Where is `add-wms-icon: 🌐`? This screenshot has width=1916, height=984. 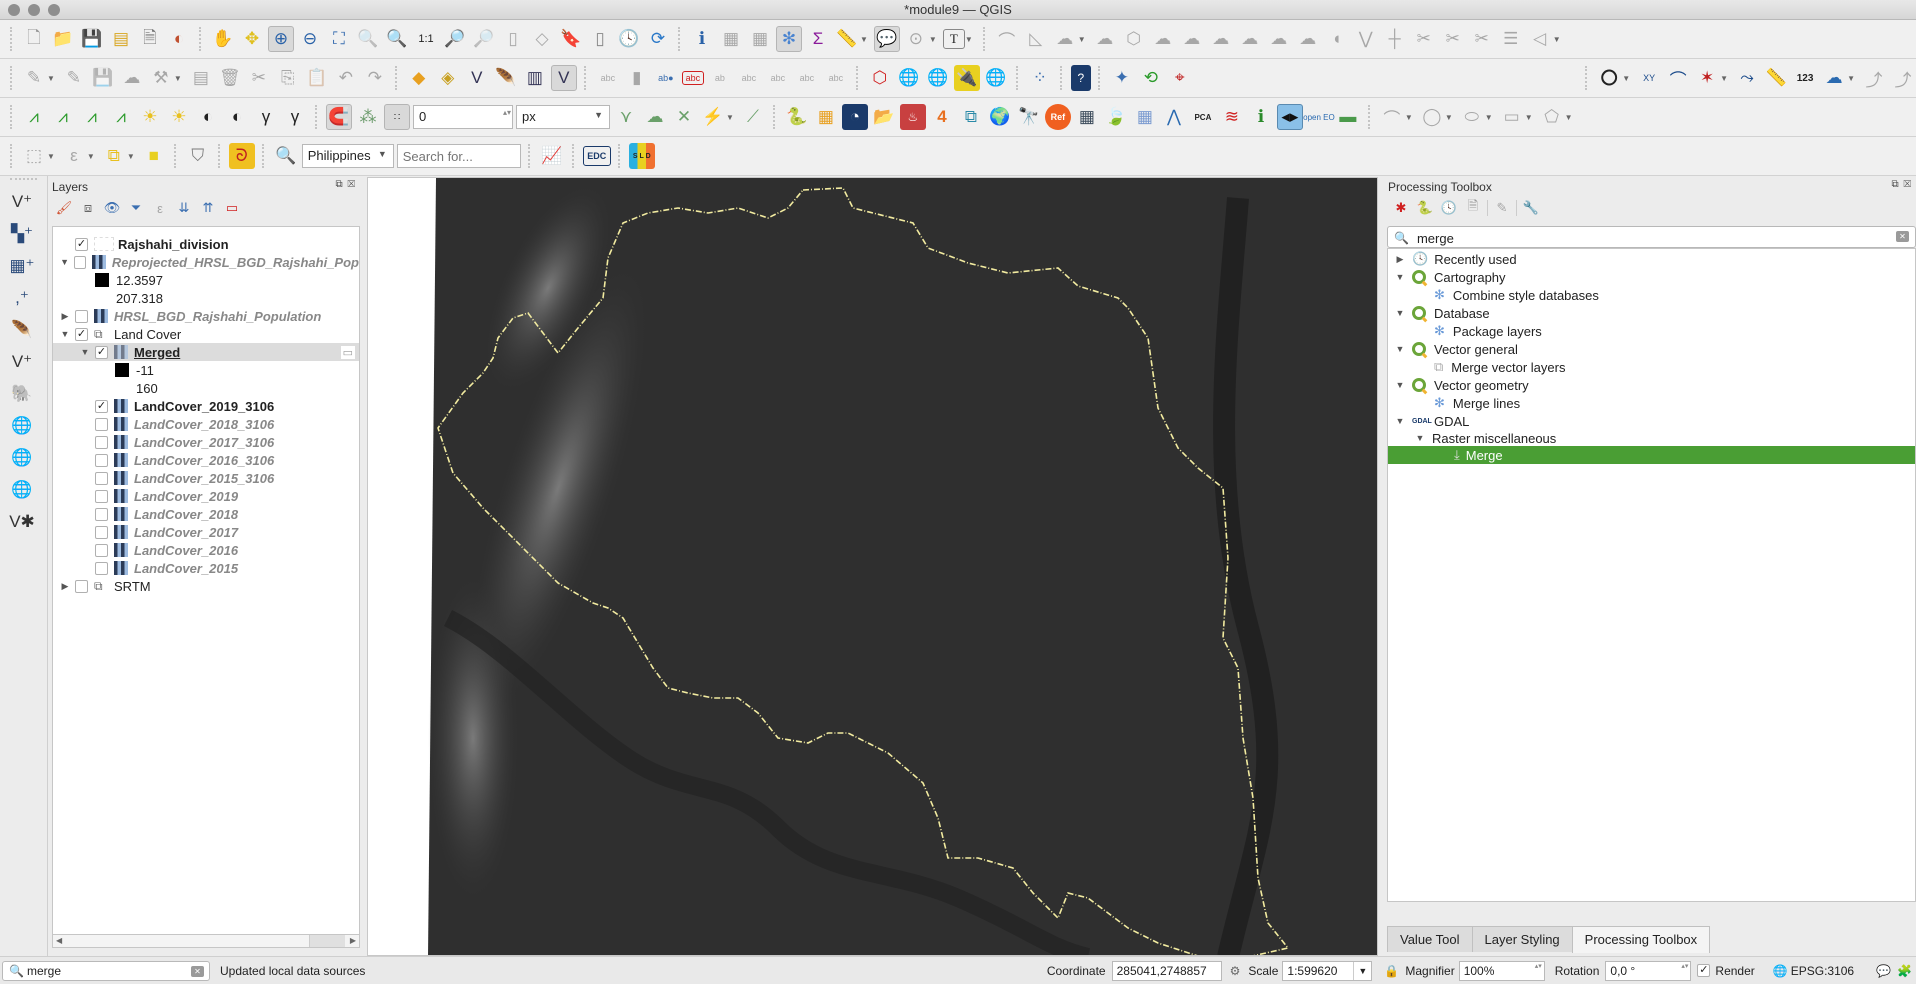
add-wms-icon: 🌐 is located at coordinates (909, 78).